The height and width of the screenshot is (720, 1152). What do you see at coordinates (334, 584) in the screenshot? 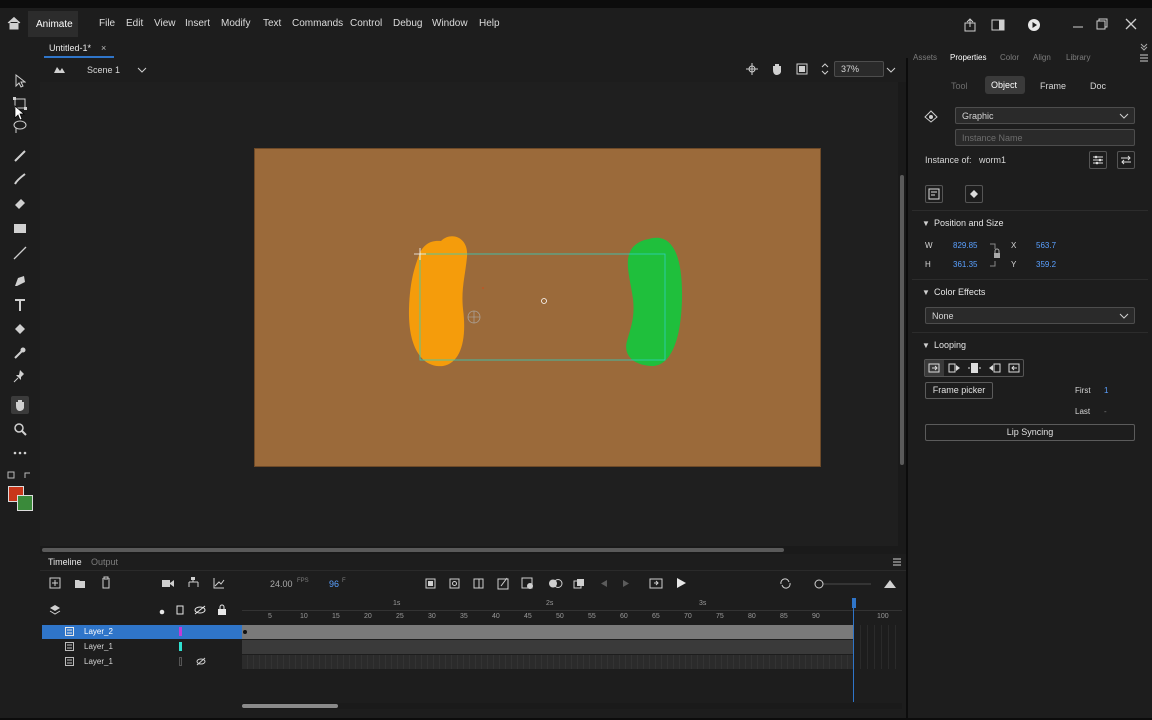
I see `current-frame-value: 96` at bounding box center [334, 584].